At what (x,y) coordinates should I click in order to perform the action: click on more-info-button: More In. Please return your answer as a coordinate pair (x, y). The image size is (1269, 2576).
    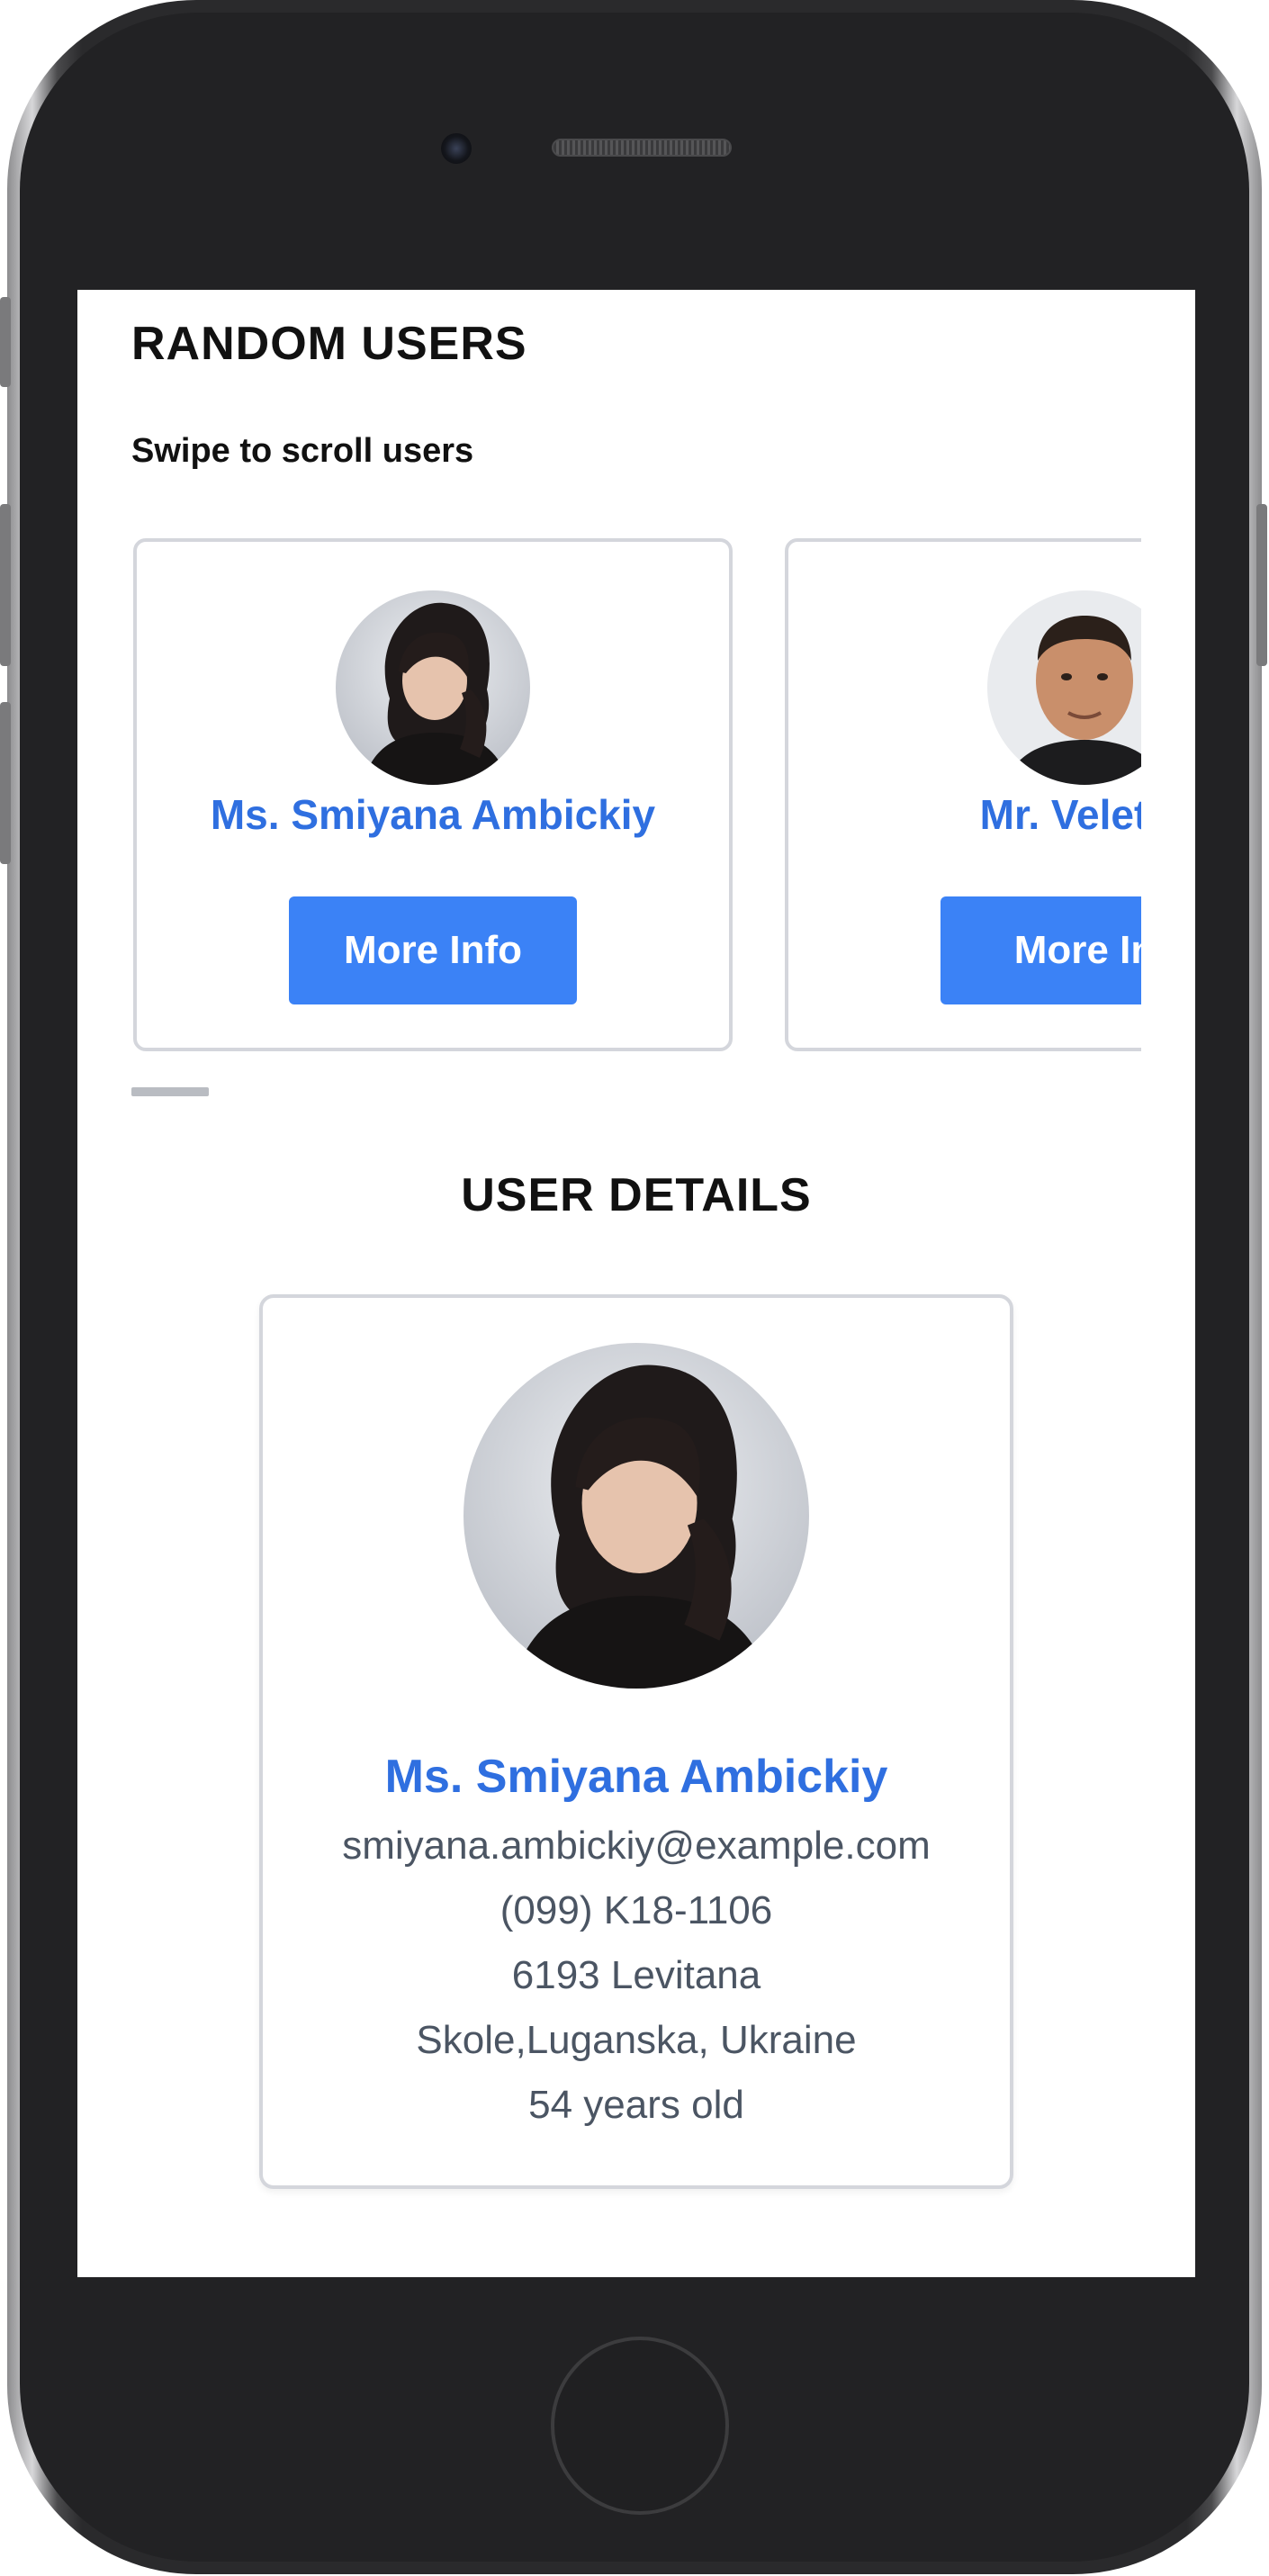
    Looking at the image, I should click on (1040, 950).